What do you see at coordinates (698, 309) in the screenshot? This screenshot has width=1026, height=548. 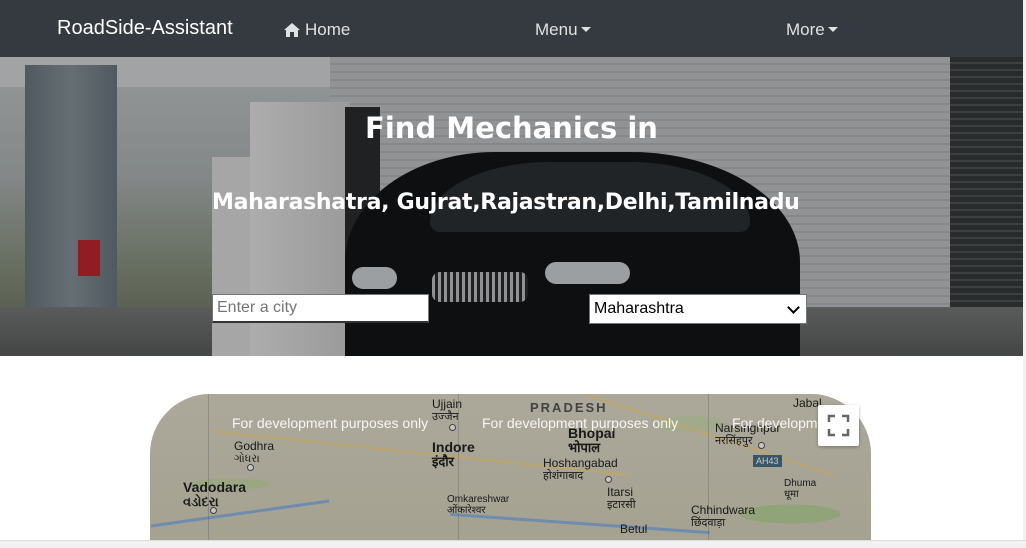 I see `state-select: Maharashtra` at bounding box center [698, 309].